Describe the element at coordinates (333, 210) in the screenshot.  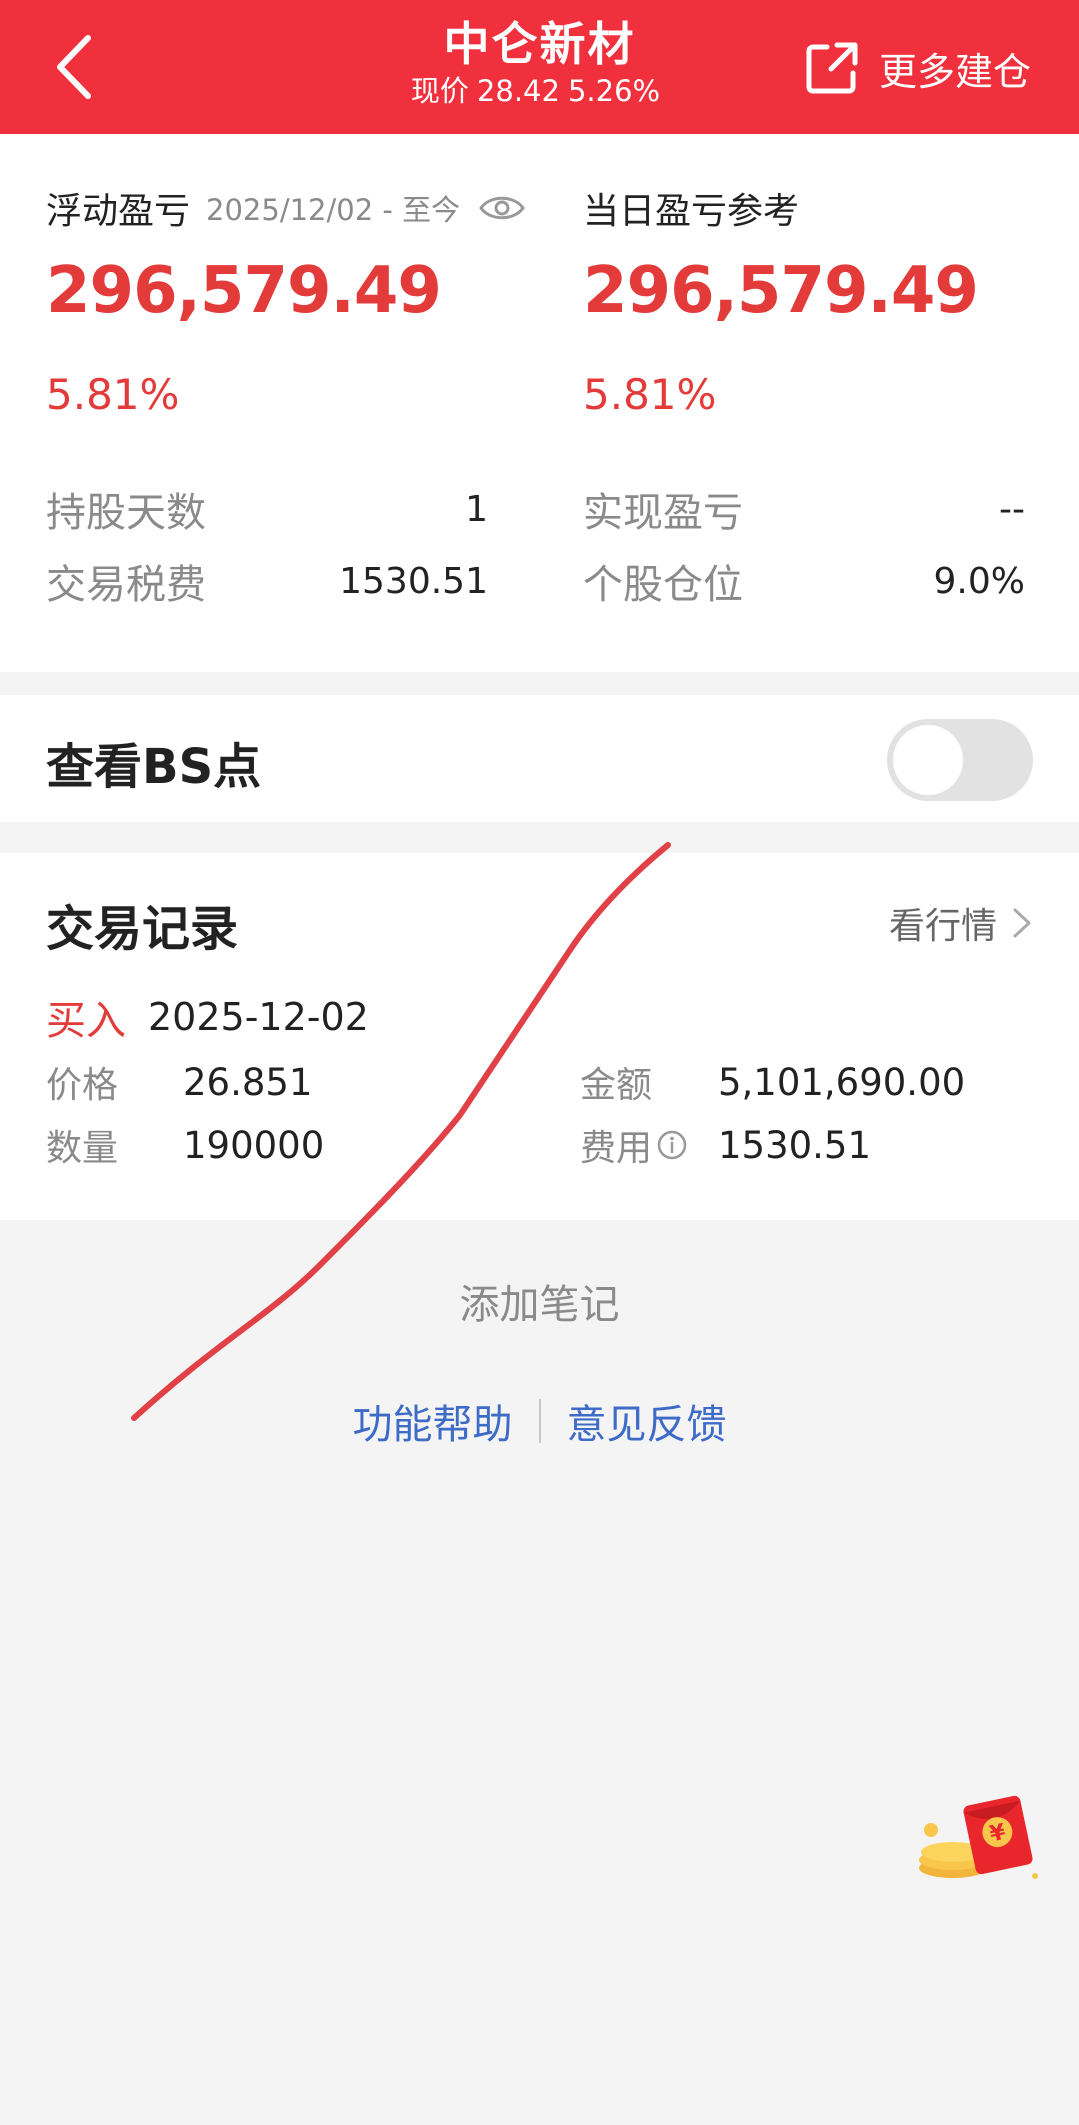
I see `date-range: 2025/12/02 - 至今` at that location.